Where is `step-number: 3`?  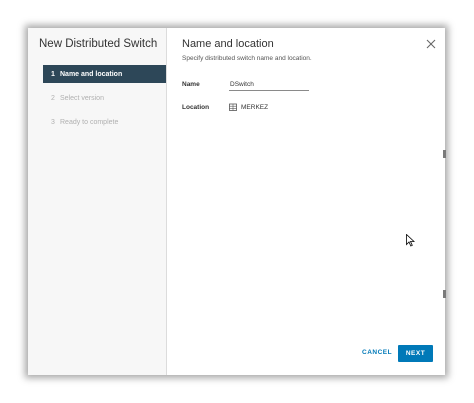
step-number: 3 is located at coordinates (53, 122).